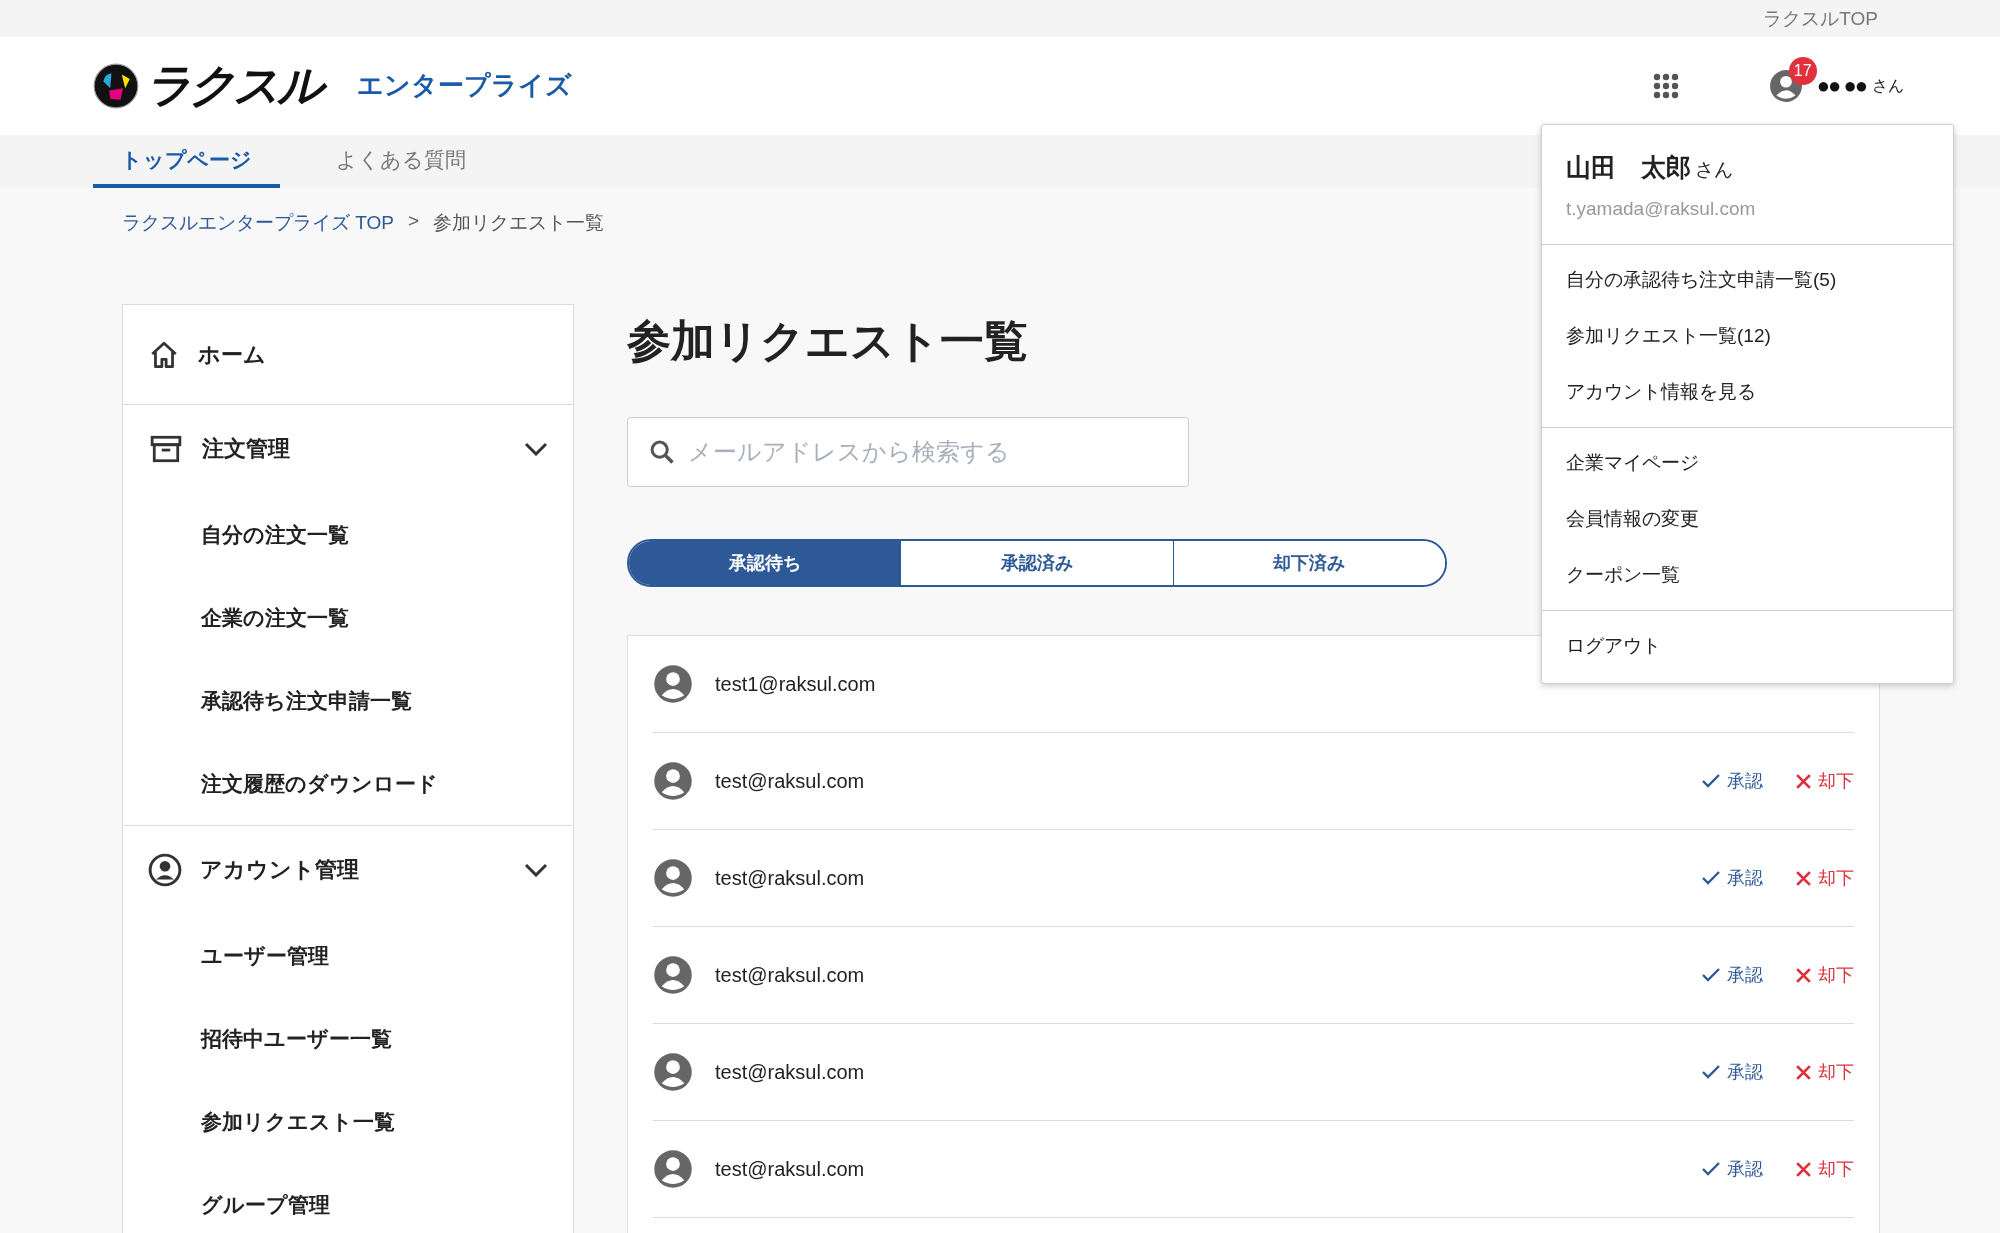 The width and height of the screenshot is (2000, 1233). What do you see at coordinates (348, 1198) in the screenshot?
I see `sidebar-subitem: グループ管理` at bounding box center [348, 1198].